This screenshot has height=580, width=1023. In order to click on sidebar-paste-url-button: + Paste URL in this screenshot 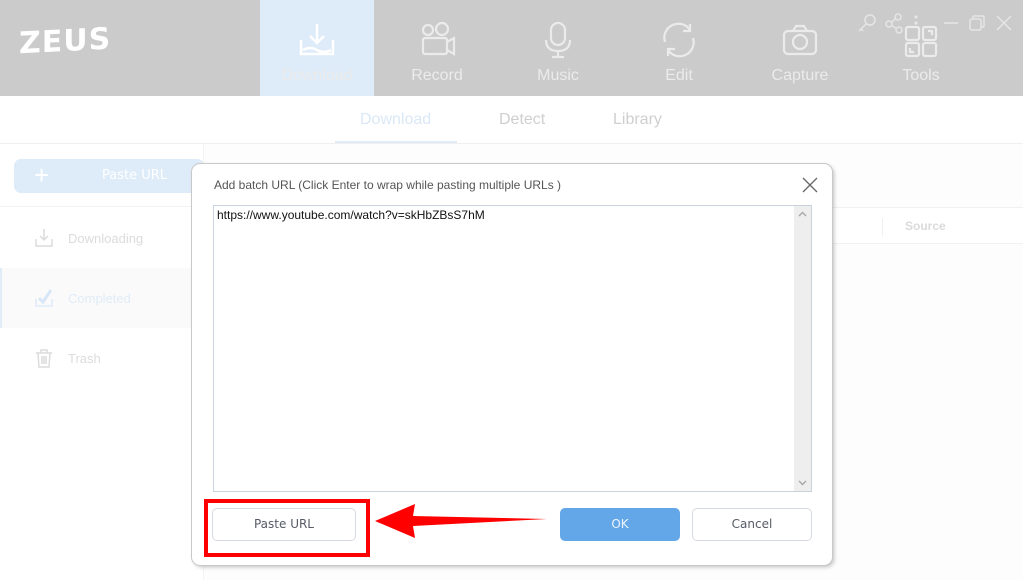, I will do `click(109, 176)`.